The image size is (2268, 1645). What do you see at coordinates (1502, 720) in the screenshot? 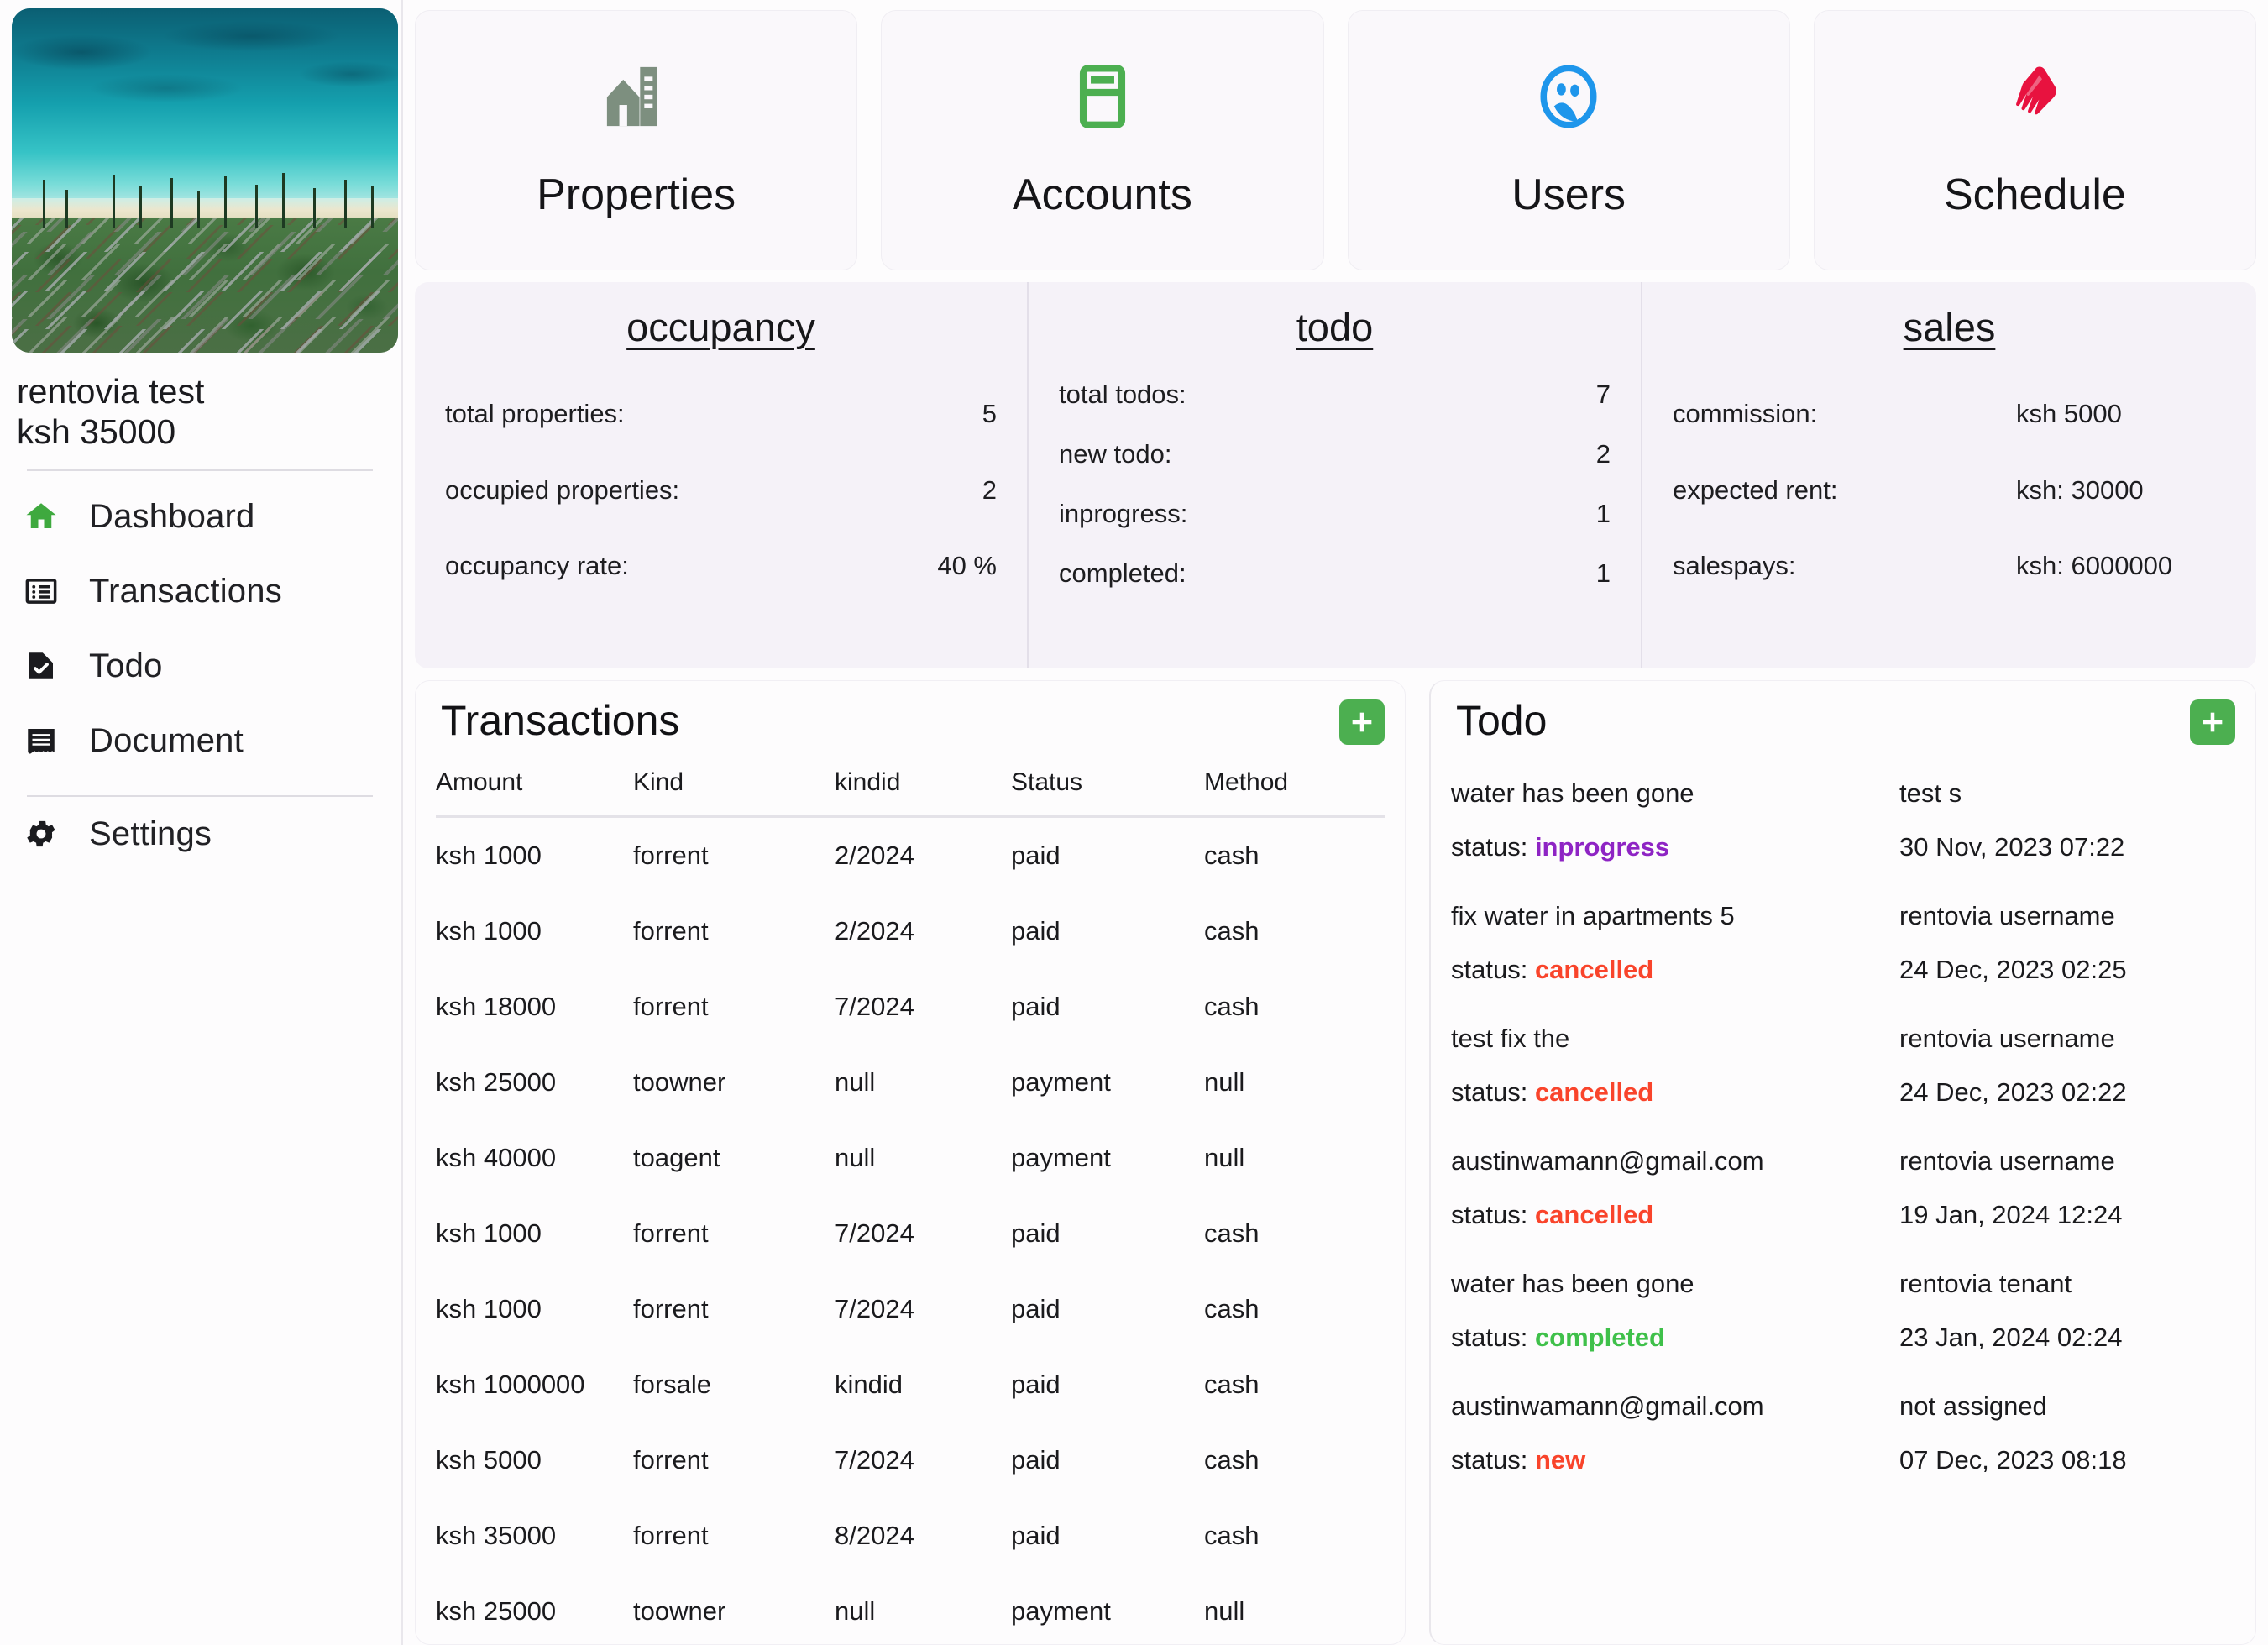
I see `todo-title: Todo` at bounding box center [1502, 720].